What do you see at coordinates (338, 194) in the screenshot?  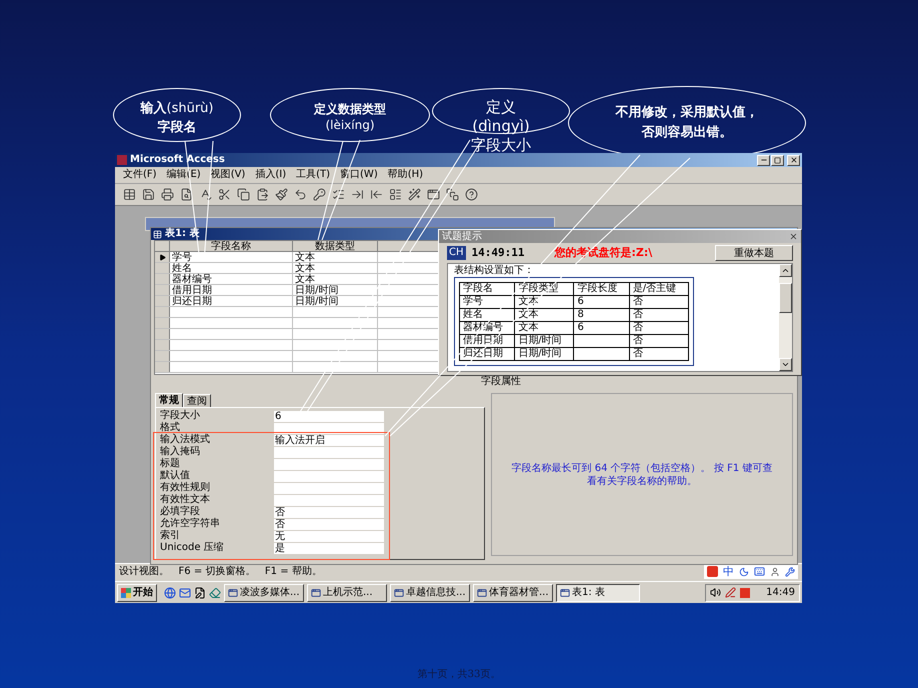 I see `list-check-icon` at bounding box center [338, 194].